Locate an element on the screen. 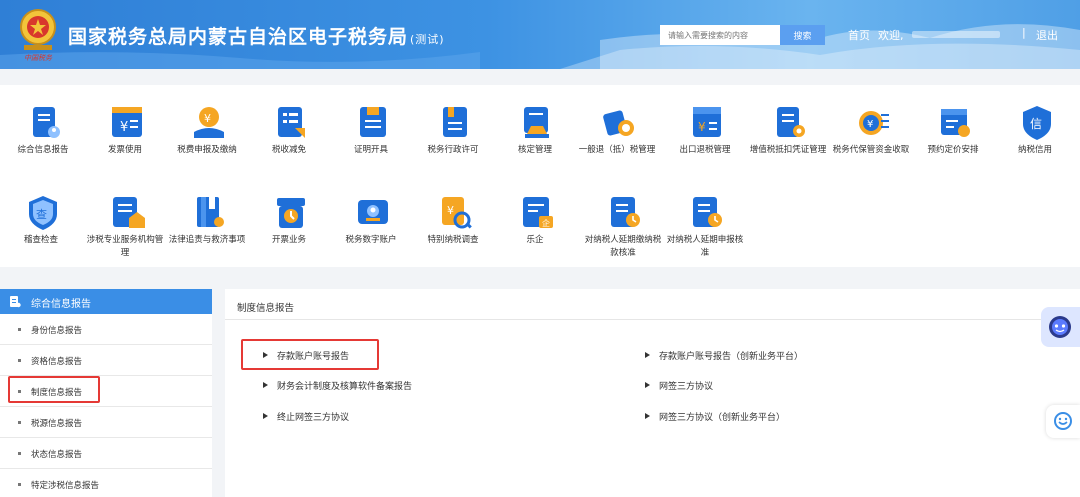  func-label: 出口退税管理 is located at coordinates (705, 150).